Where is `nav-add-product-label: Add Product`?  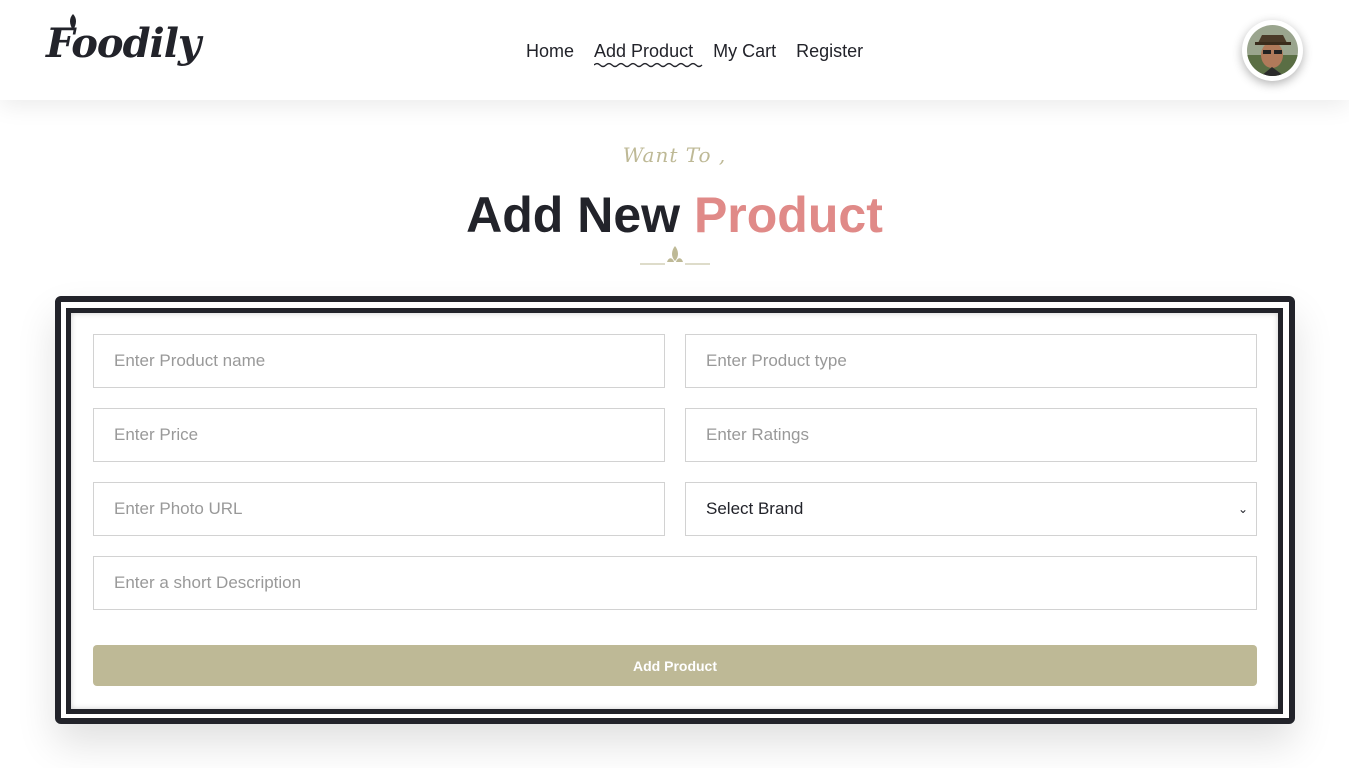 nav-add-product-label: Add Product is located at coordinates (644, 51).